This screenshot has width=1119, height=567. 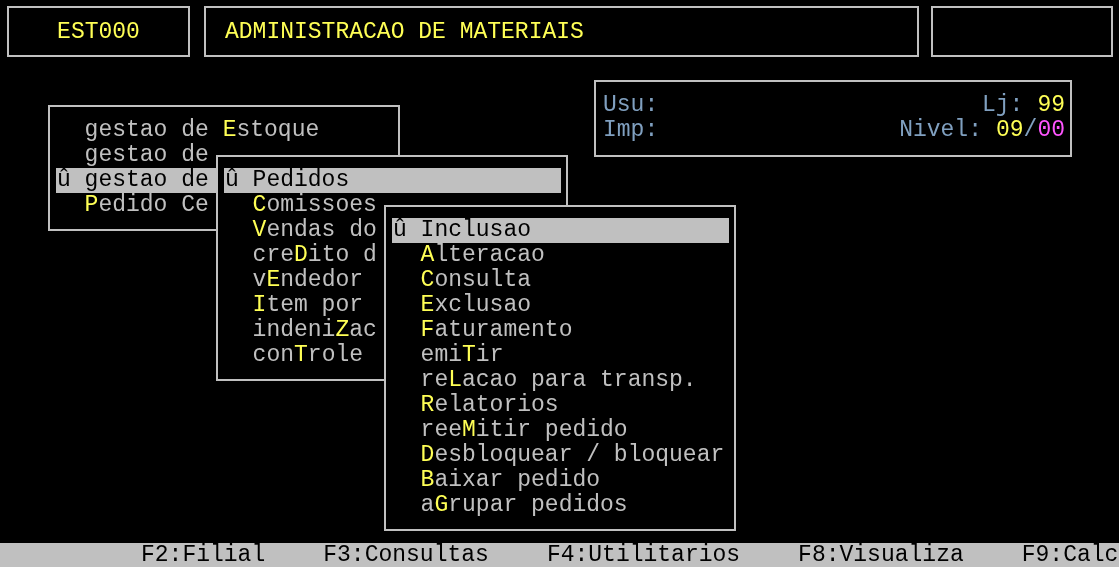 What do you see at coordinates (1002, 105) in the screenshot?
I see `store-label: Lj:` at bounding box center [1002, 105].